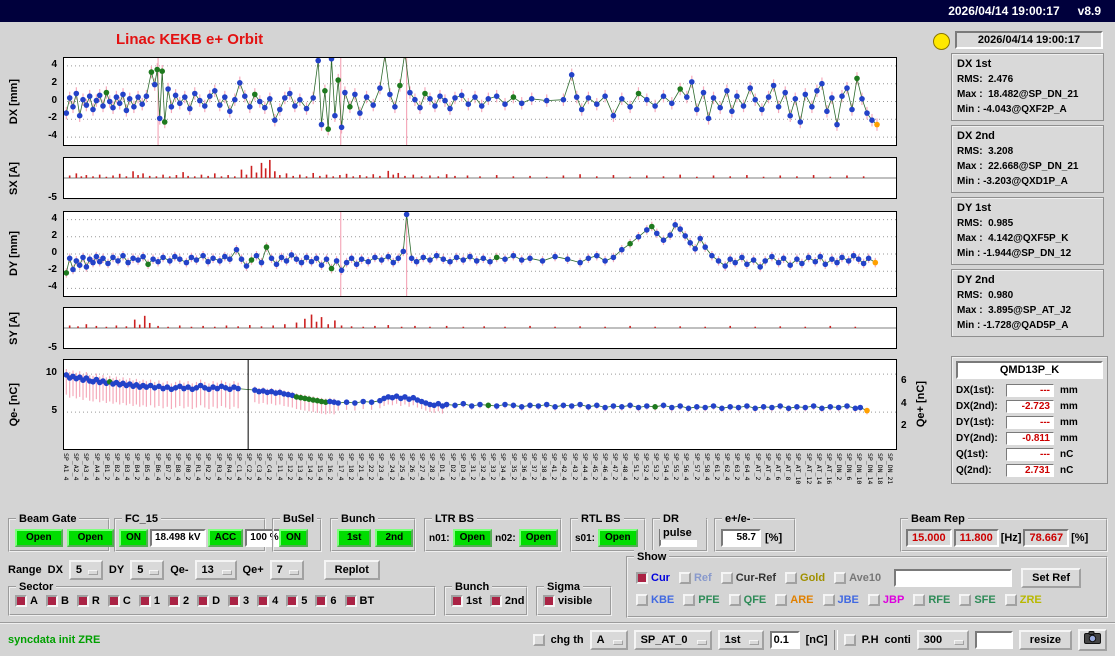  What do you see at coordinates (156, 601) in the screenshot?
I see `sector-label-1: 1` at bounding box center [156, 601].